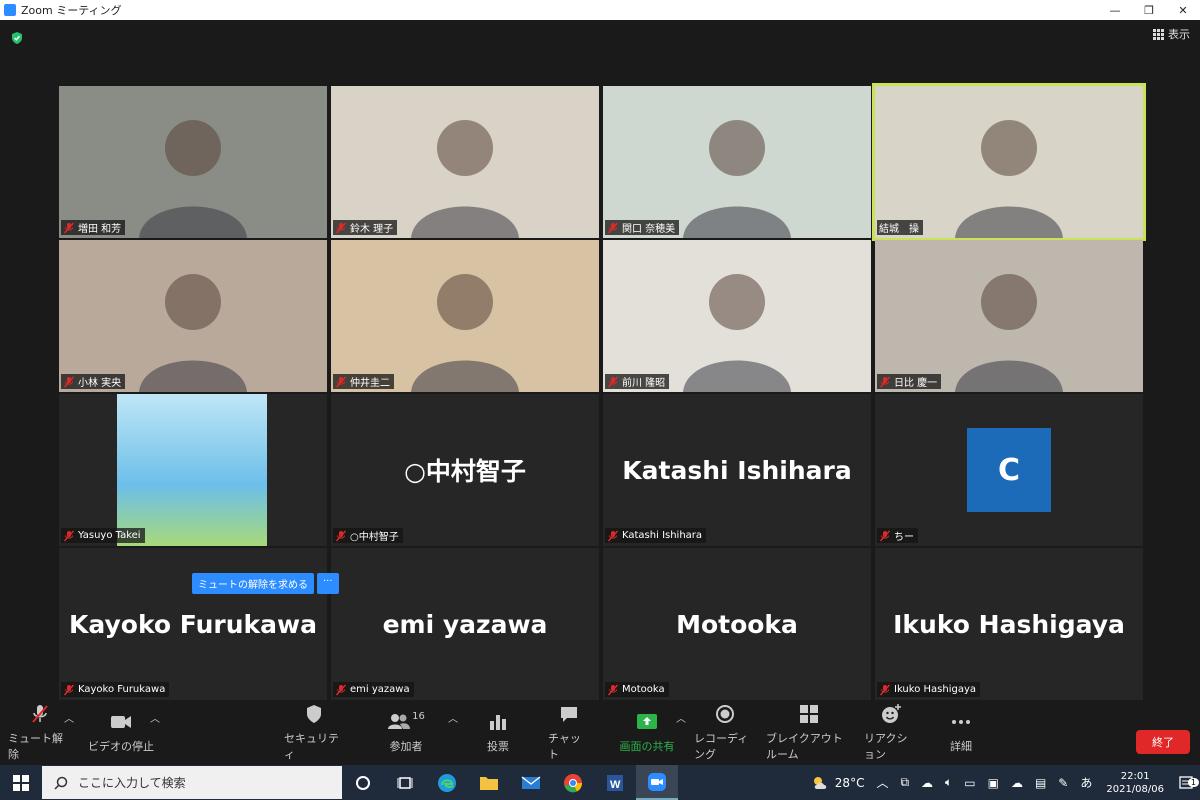  I want to click on task-view-button, so click(405, 782).